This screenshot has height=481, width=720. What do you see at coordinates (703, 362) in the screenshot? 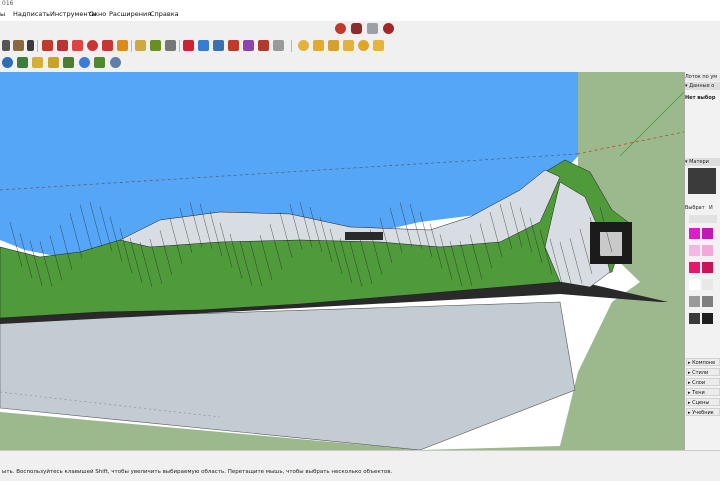
I see `tray-section-1: ▸ Компоне` at bounding box center [703, 362].